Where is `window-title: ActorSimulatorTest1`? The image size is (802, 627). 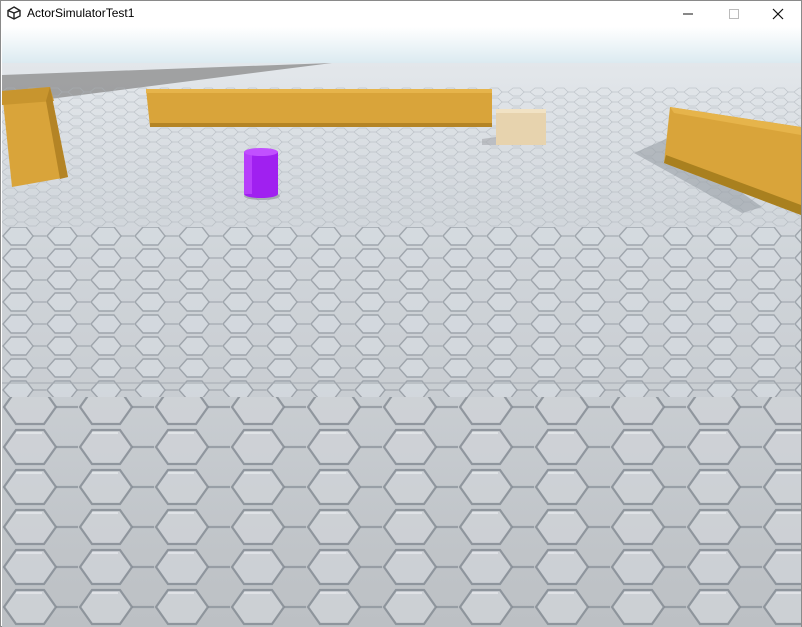
window-title: ActorSimulatorTest1 is located at coordinates (81, 13).